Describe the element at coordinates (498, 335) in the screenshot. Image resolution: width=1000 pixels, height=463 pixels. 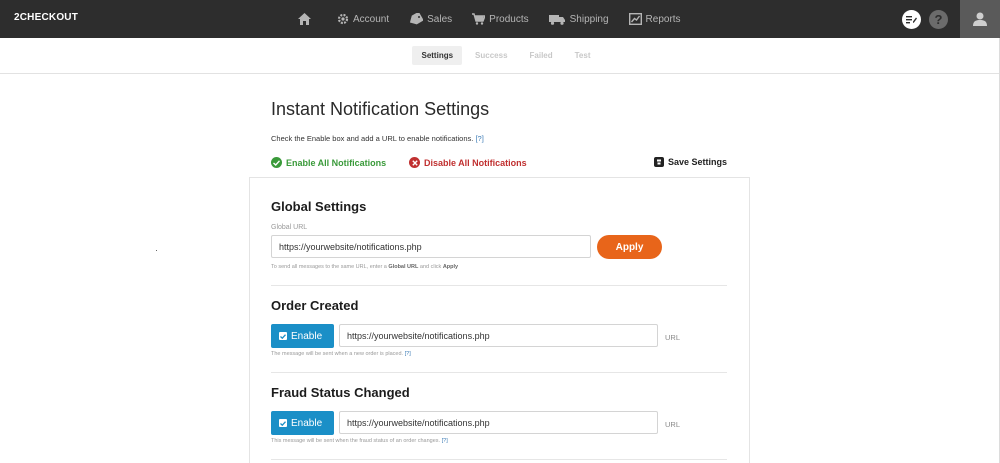
I see `order-created-url-input` at that location.